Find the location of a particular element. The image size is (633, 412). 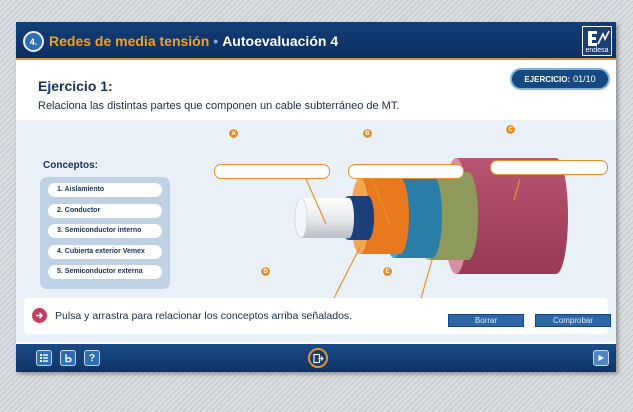

leader-line-e is located at coordinates (426, 281).